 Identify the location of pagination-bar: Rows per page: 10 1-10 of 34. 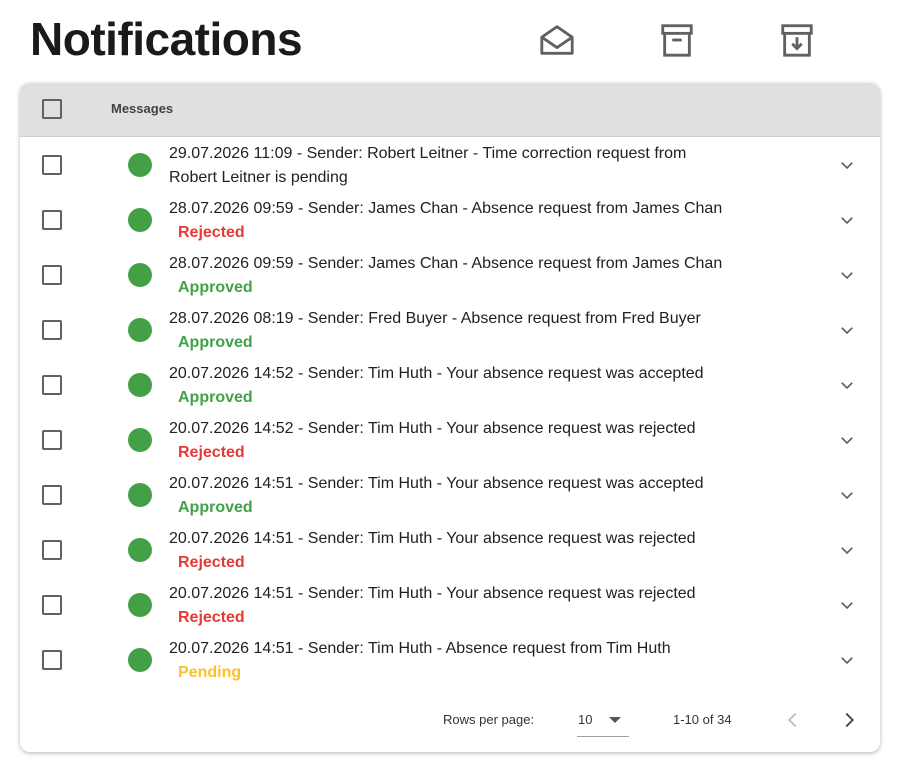
(450, 722).